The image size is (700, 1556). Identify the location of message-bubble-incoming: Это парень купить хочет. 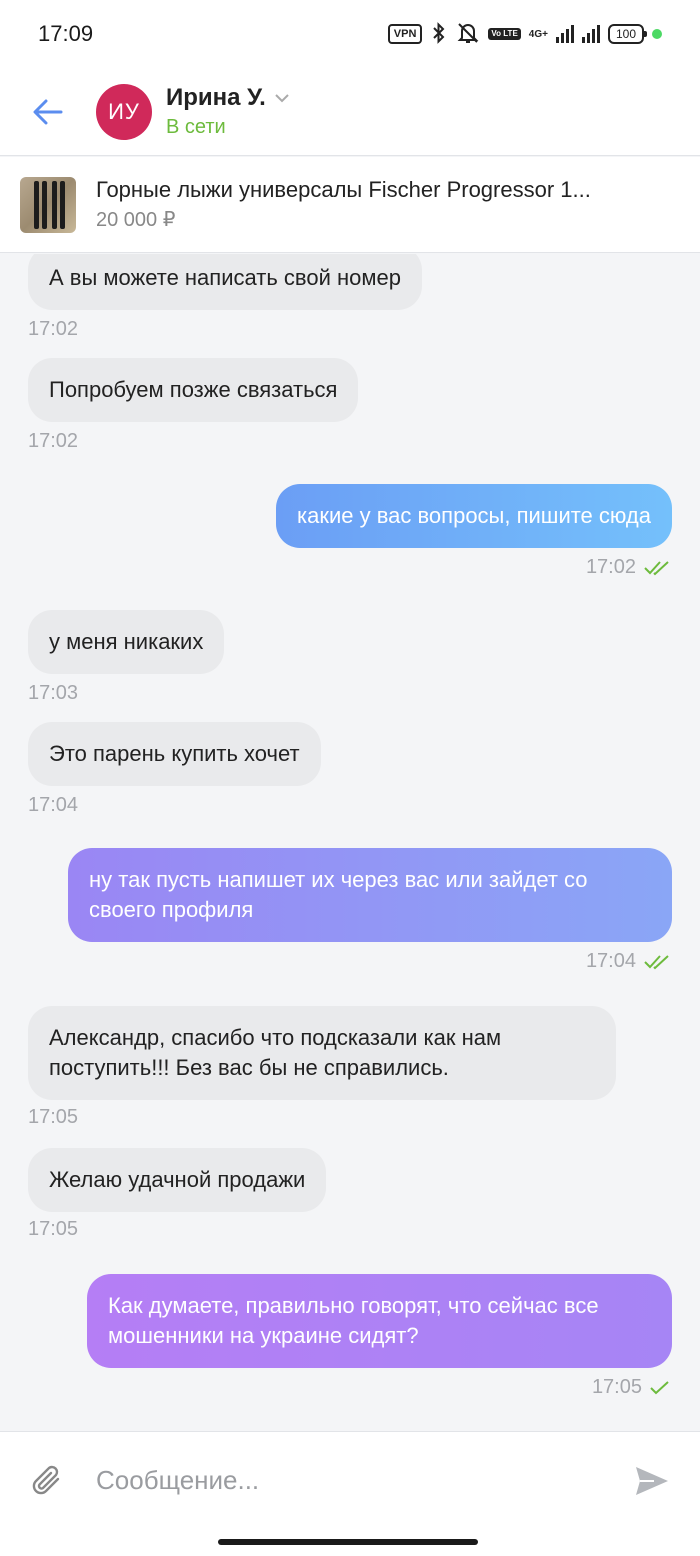
(174, 754).